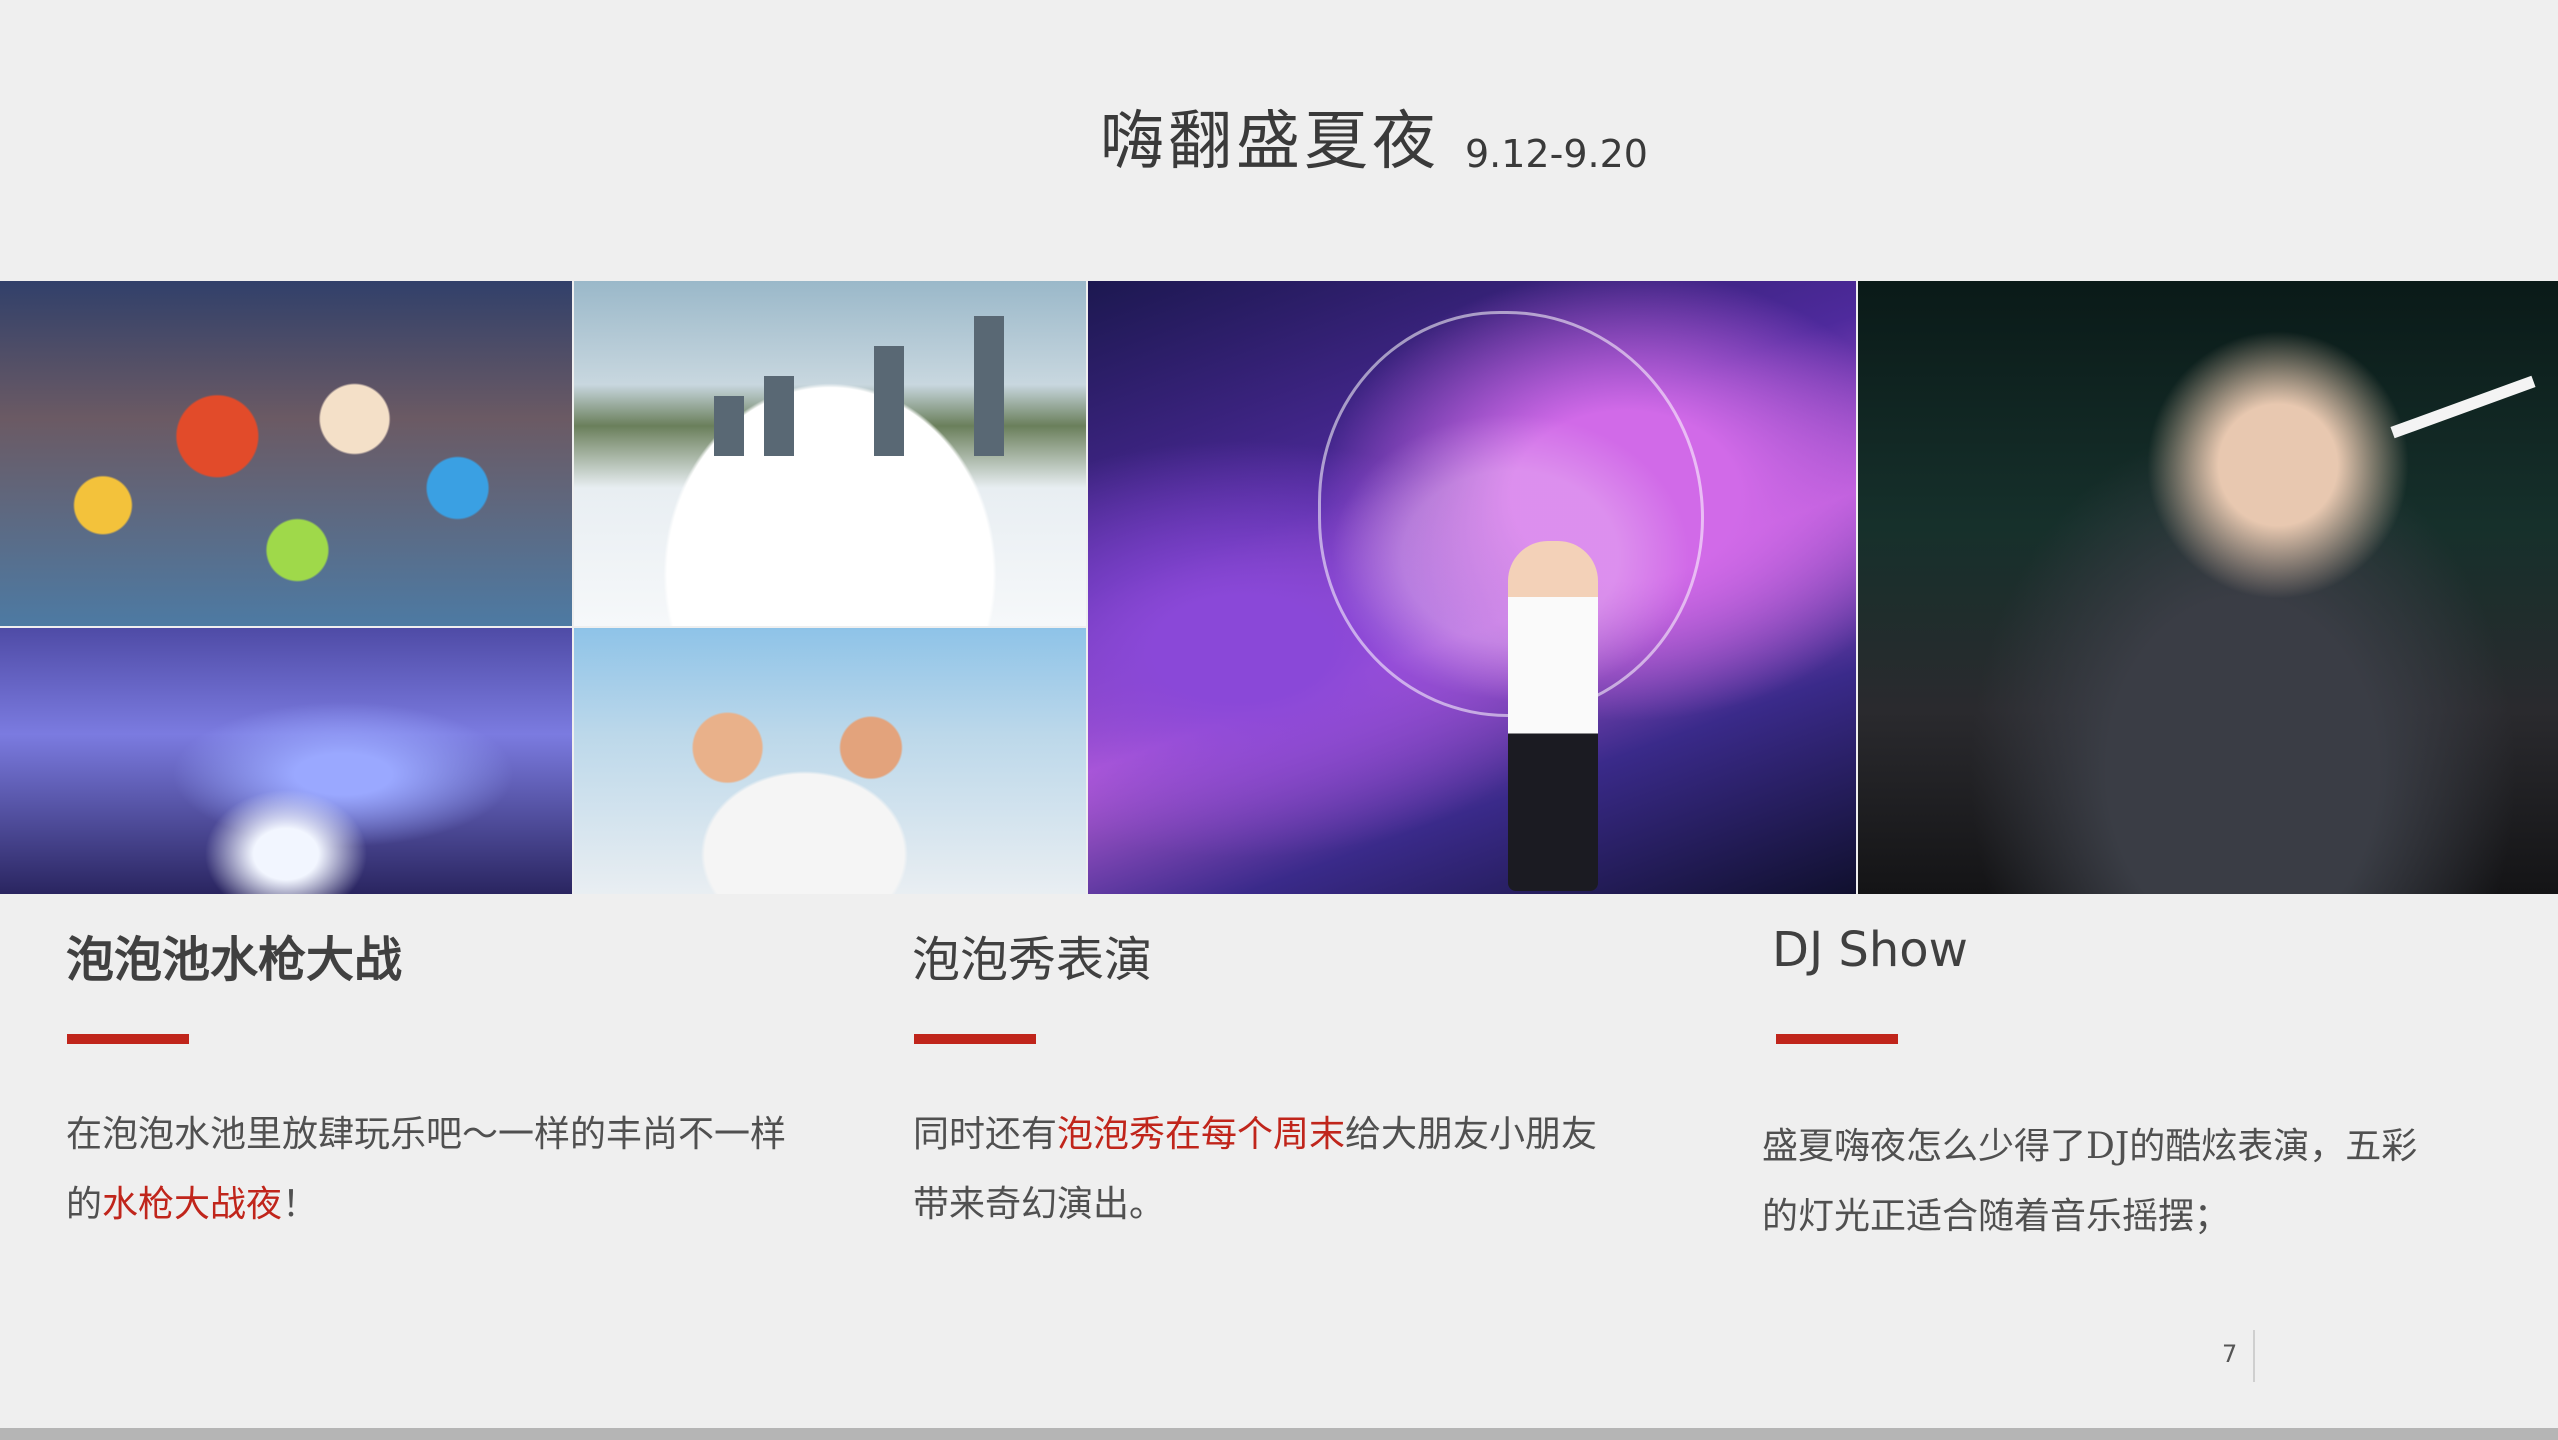 This screenshot has height=1440, width=2558. Describe the element at coordinates (985, 1134) in the screenshot. I see `text-segment: 同时还有` at that location.